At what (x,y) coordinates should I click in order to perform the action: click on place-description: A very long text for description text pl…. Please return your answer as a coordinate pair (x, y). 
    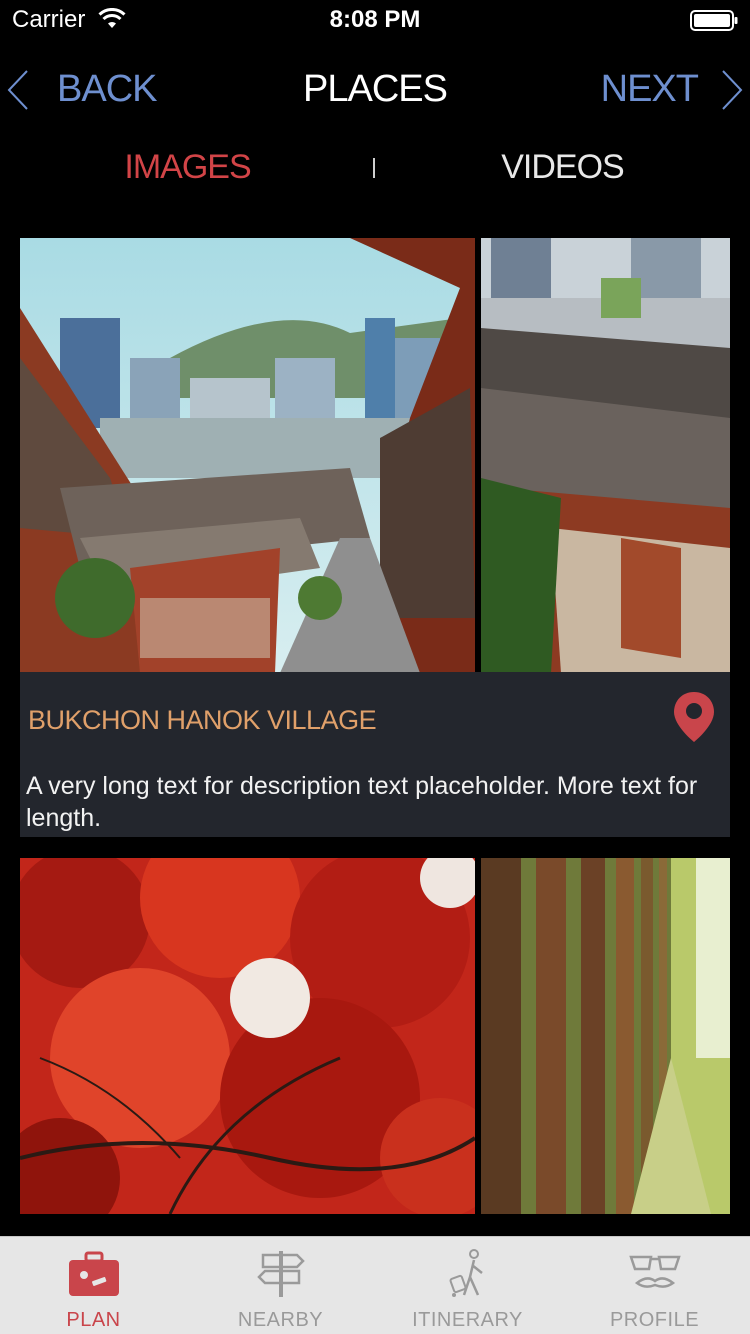
    Looking at the image, I should click on (362, 802).